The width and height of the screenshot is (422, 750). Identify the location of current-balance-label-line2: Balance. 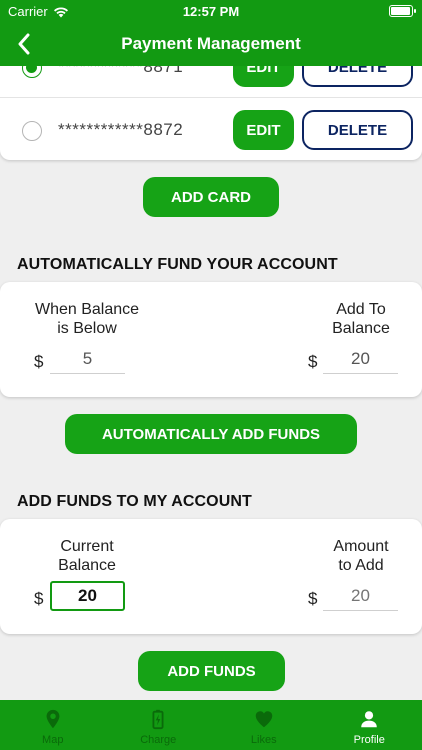
(87, 565).